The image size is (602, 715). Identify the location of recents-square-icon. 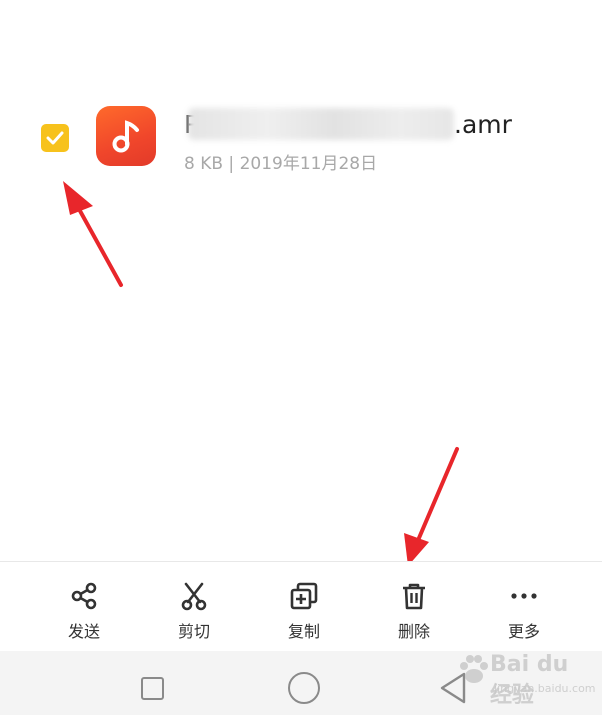
(152, 688).